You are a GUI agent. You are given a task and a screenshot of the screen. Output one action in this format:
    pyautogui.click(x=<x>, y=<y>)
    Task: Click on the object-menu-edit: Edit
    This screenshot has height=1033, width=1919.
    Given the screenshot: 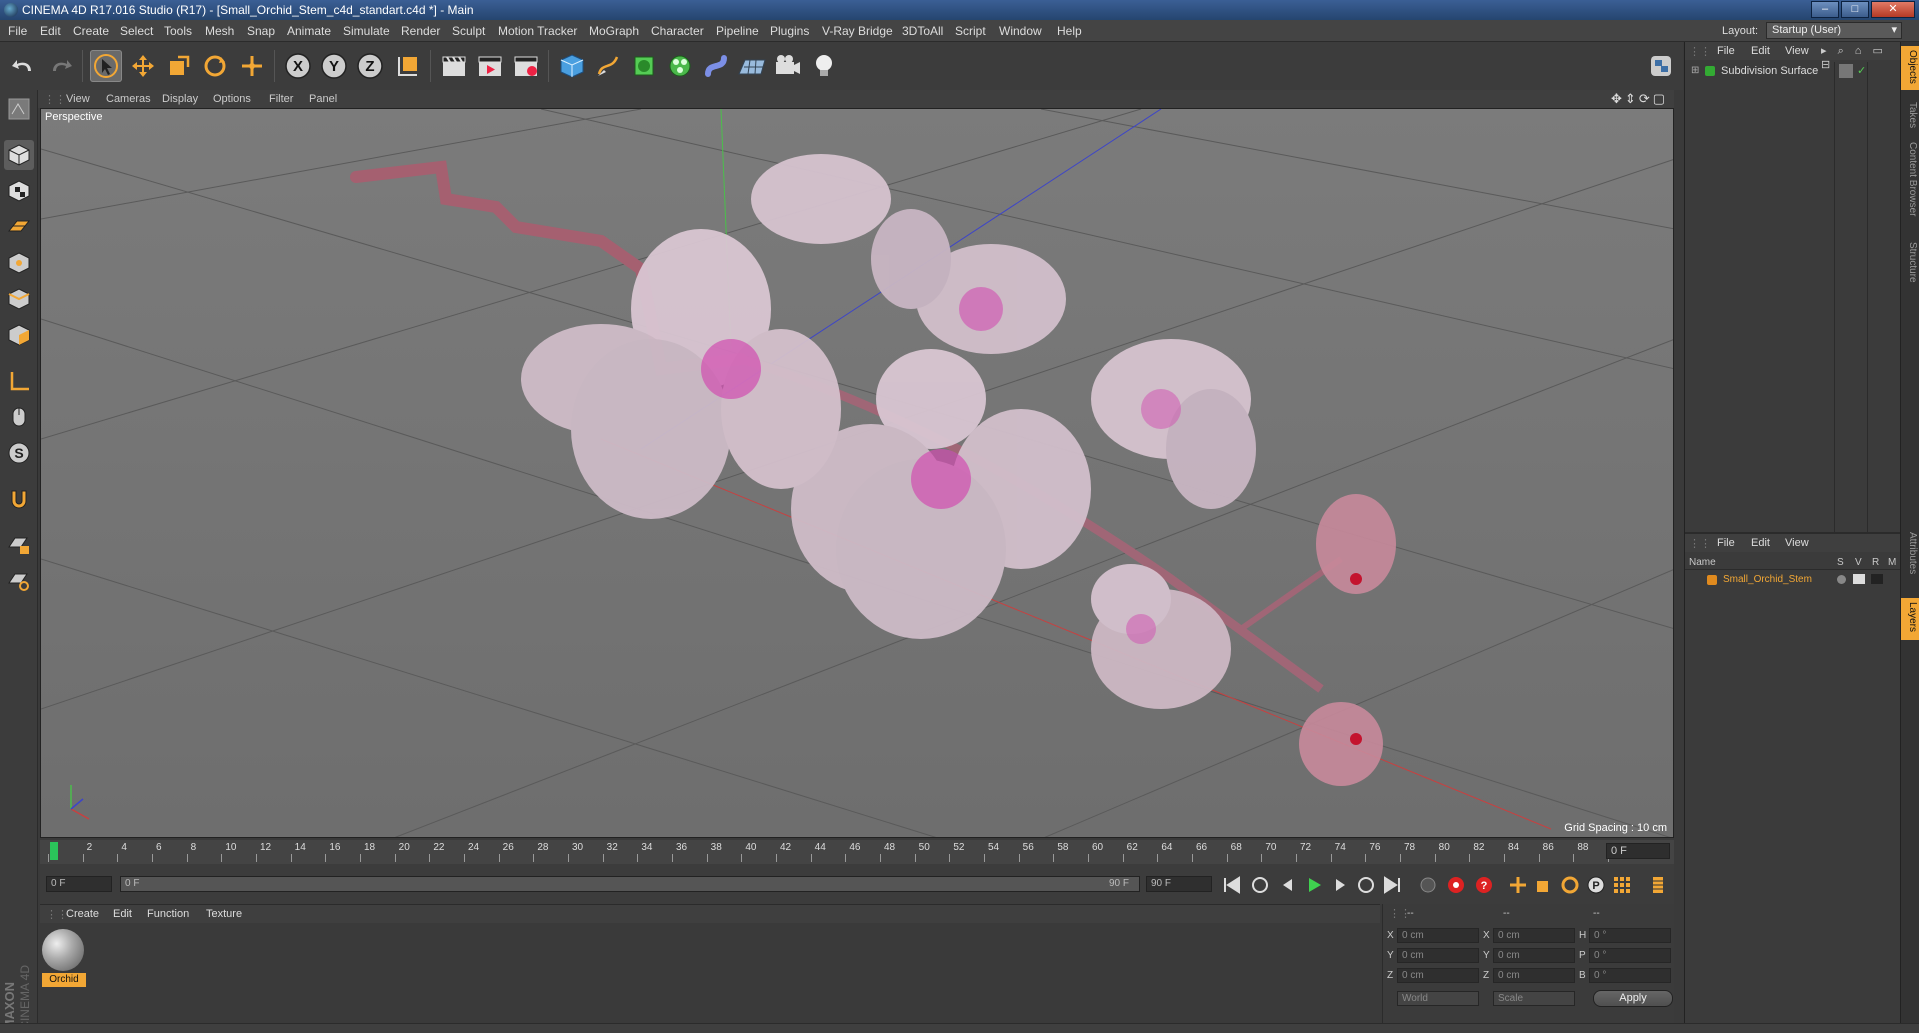 What is the action you would take?
    pyautogui.click(x=1760, y=51)
    